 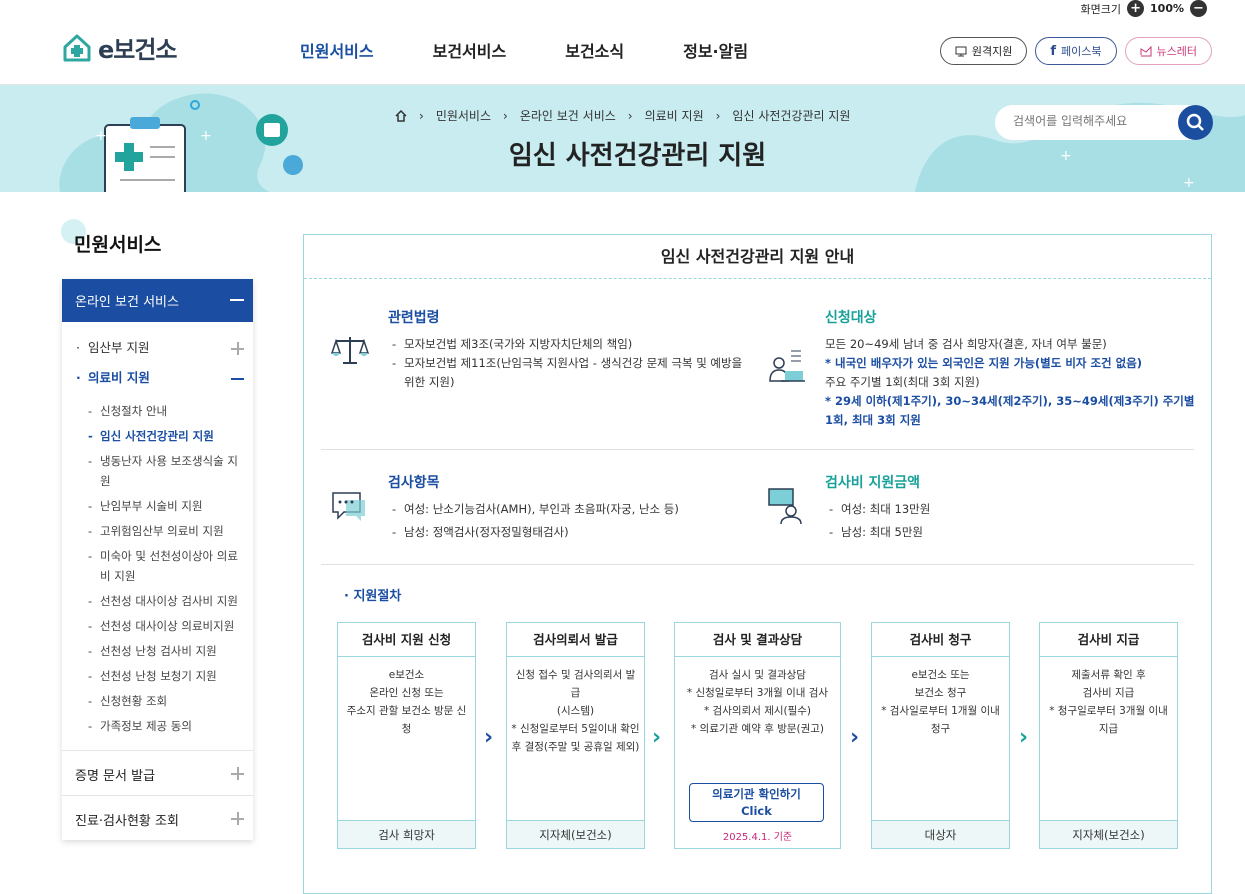 I want to click on lnb-subitem-active: - 임신 사전건강관리 지원, so click(x=157, y=436).